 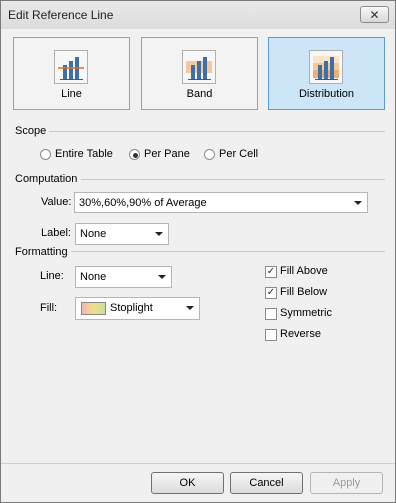 What do you see at coordinates (131, 308) in the screenshot?
I see `fill-dropdown-text: Stoplight` at bounding box center [131, 308].